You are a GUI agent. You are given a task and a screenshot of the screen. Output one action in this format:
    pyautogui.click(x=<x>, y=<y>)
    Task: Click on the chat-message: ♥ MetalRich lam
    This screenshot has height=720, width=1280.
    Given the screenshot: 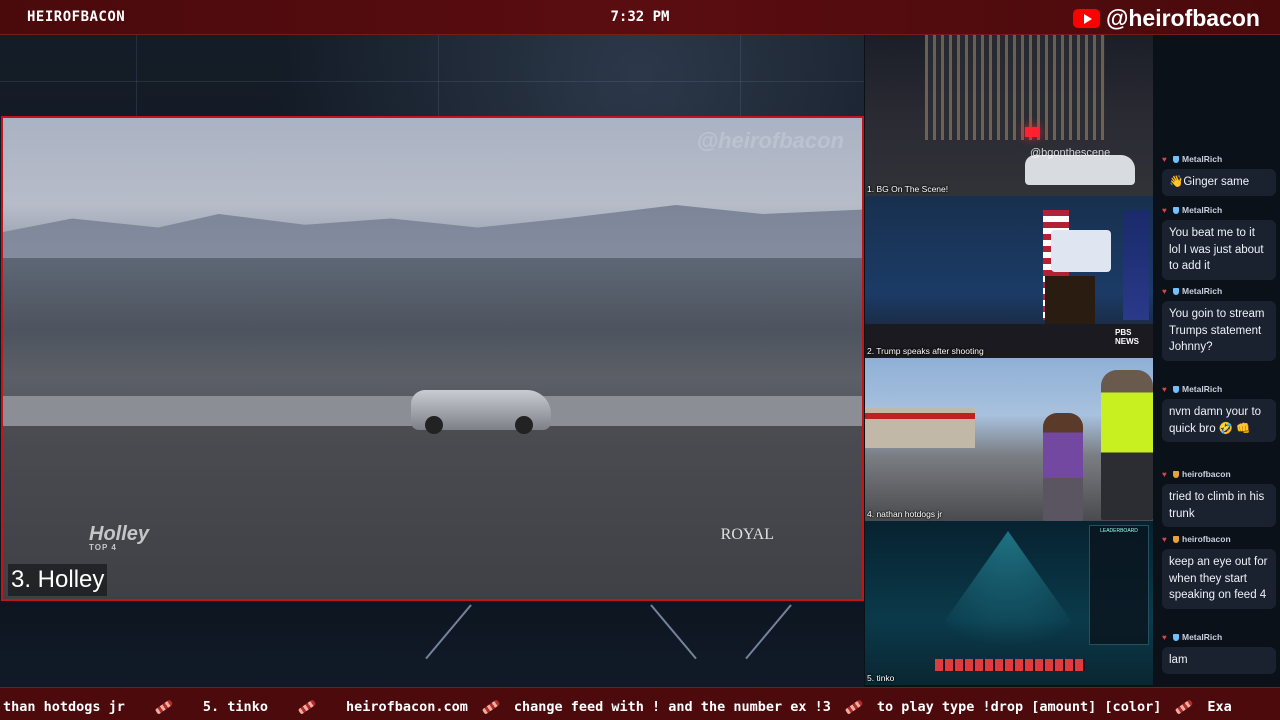 What is the action you would take?
    pyautogui.click(x=1219, y=652)
    